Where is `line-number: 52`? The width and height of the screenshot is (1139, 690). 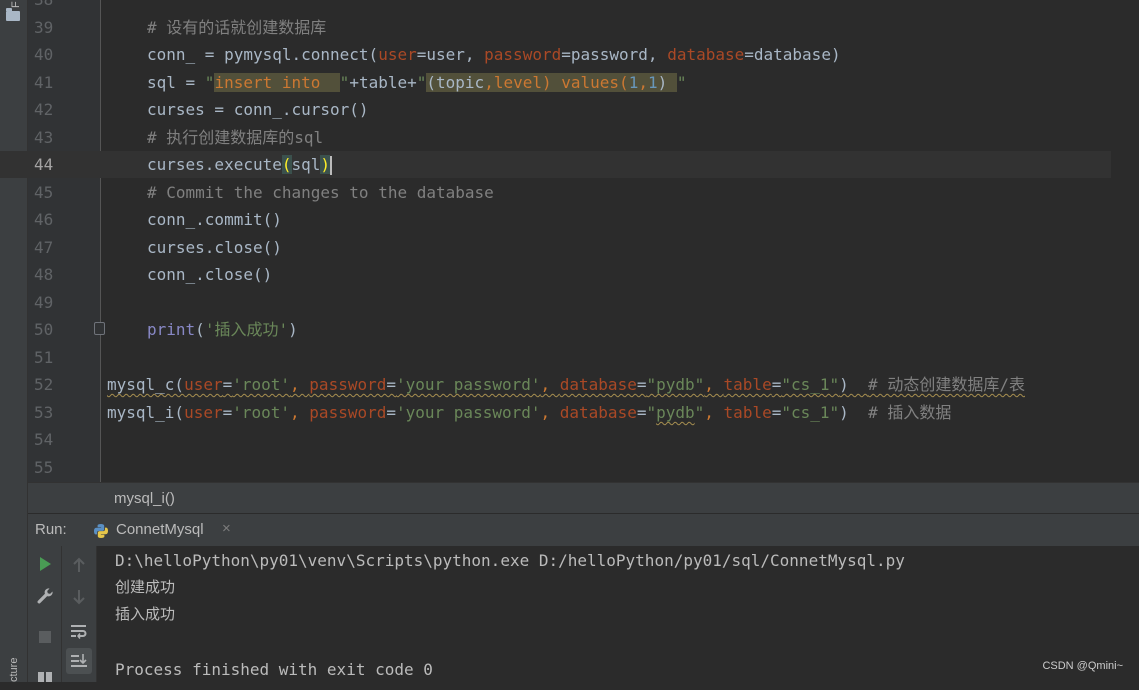
line-number: 52 is located at coordinates (44, 384).